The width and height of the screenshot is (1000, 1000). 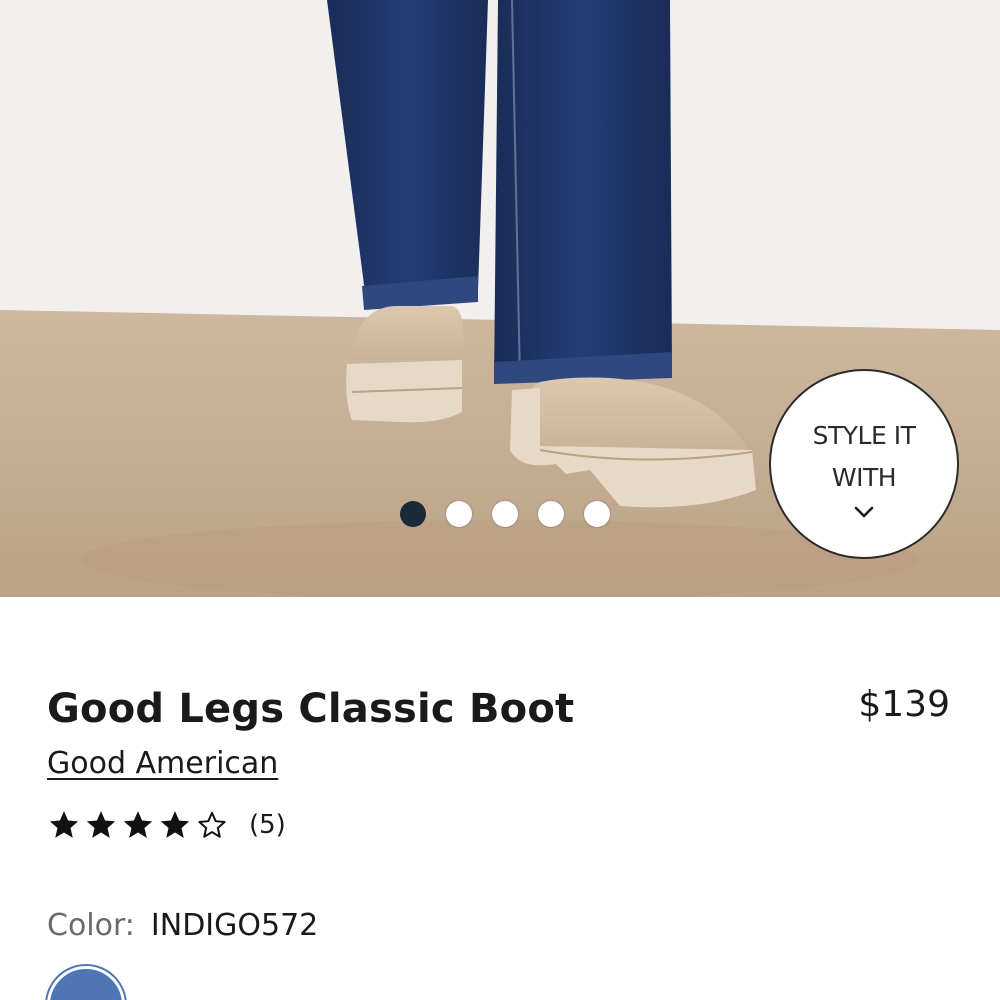 What do you see at coordinates (311, 709) in the screenshot?
I see `product-title: Good Legs Classic Boot` at bounding box center [311, 709].